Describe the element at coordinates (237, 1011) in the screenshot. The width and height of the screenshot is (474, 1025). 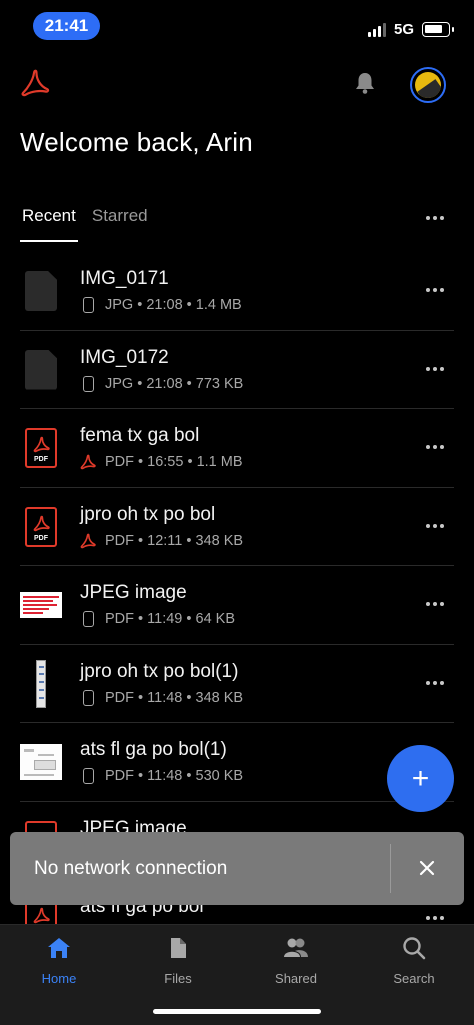
I see `home-indicator` at that location.